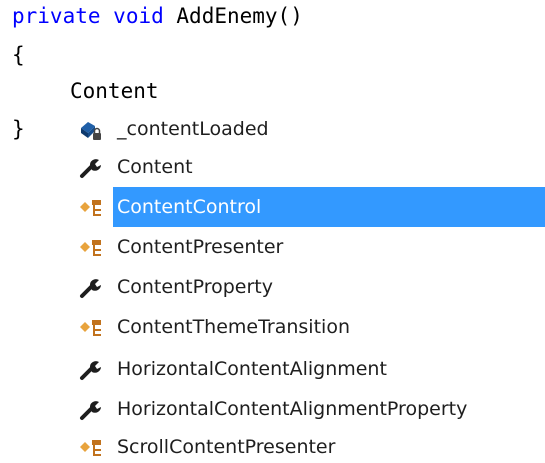 This screenshot has width=545, height=463. What do you see at coordinates (18, 129) in the screenshot?
I see `code-line-close-brace: }` at bounding box center [18, 129].